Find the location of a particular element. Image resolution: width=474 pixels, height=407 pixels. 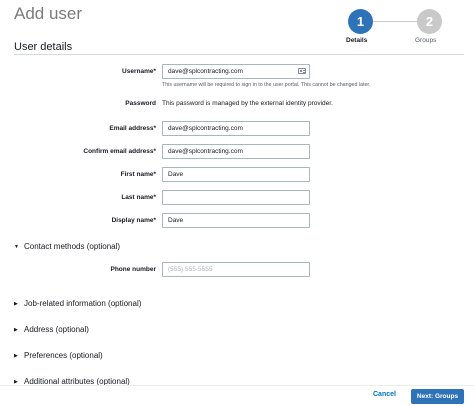

display-name-label: Display name* is located at coordinates (133, 220).